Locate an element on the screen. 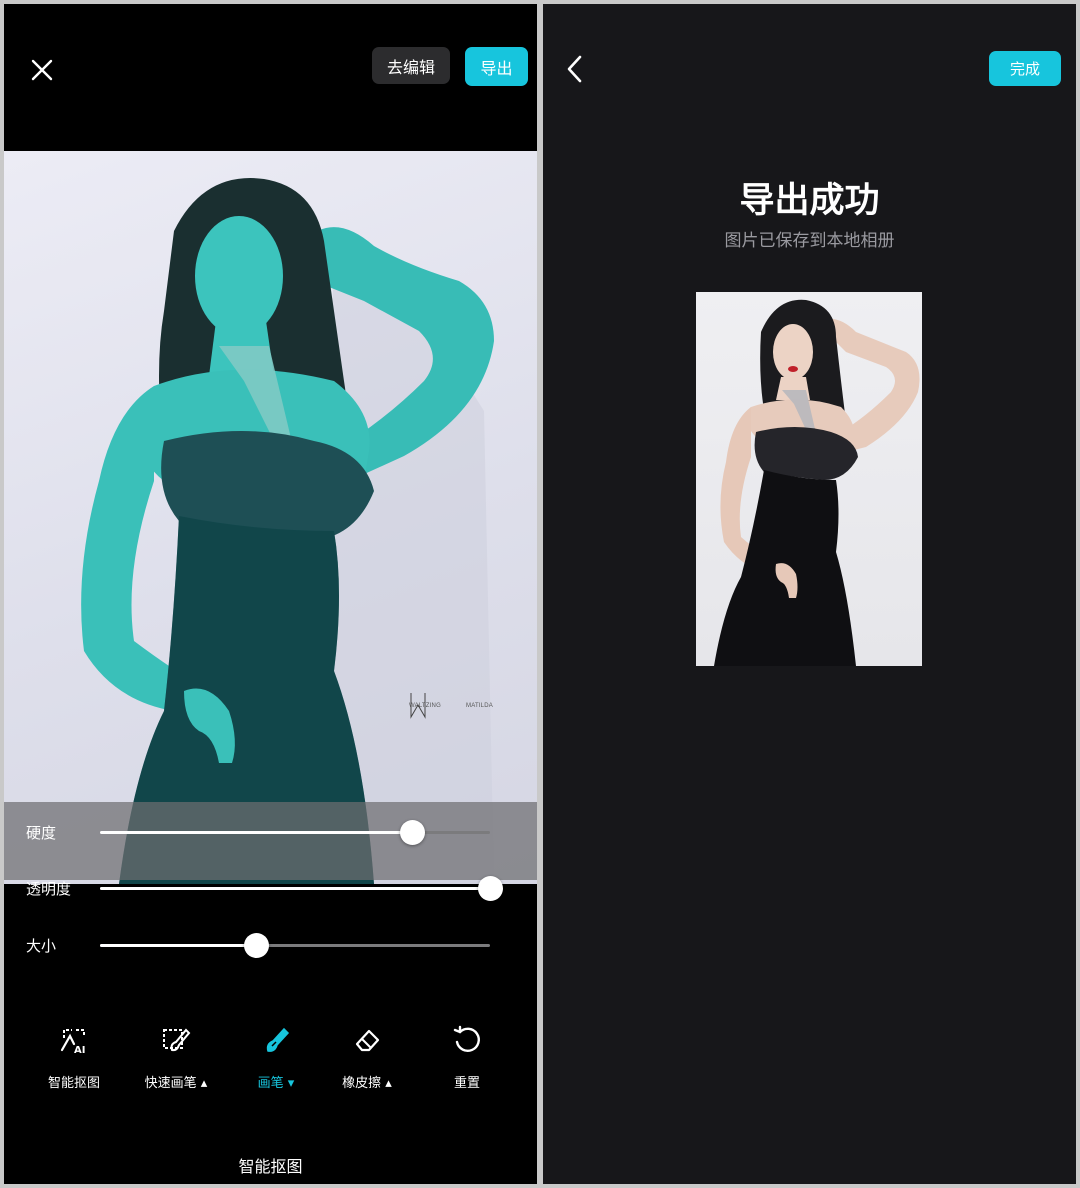 The height and width of the screenshot is (1188, 1080). size-fill is located at coordinates (178, 945).